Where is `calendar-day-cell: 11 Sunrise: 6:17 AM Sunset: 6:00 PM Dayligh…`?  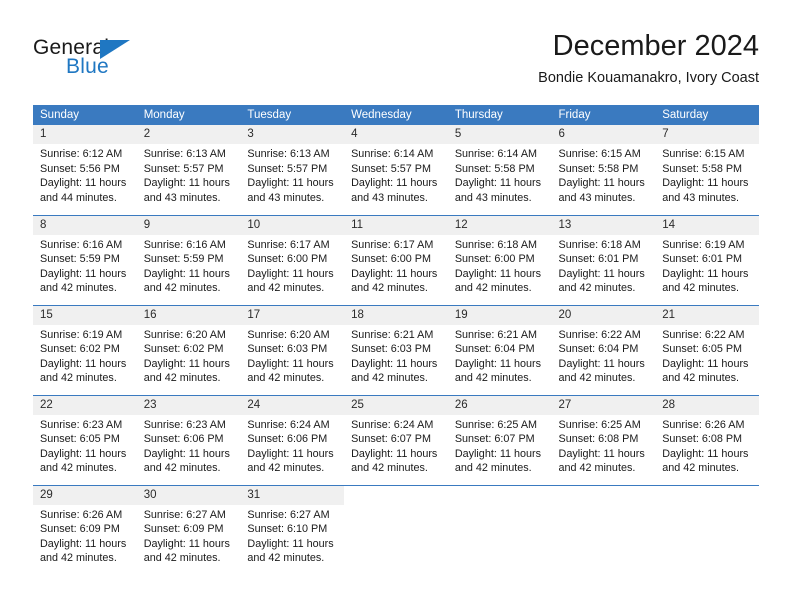
calendar-day-cell: 11 Sunrise: 6:17 AM Sunset: 6:00 PM Dayligh… is located at coordinates (396, 259).